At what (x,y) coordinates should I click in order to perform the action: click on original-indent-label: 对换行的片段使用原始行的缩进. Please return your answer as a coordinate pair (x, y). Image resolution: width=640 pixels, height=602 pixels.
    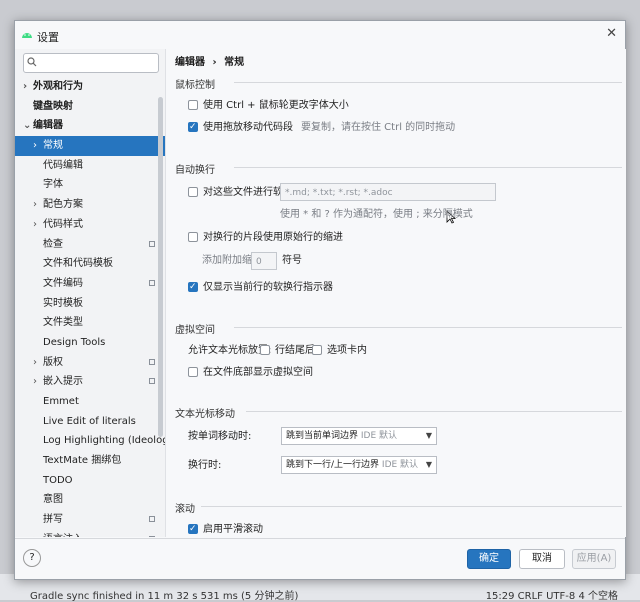
    Looking at the image, I should click on (273, 237).